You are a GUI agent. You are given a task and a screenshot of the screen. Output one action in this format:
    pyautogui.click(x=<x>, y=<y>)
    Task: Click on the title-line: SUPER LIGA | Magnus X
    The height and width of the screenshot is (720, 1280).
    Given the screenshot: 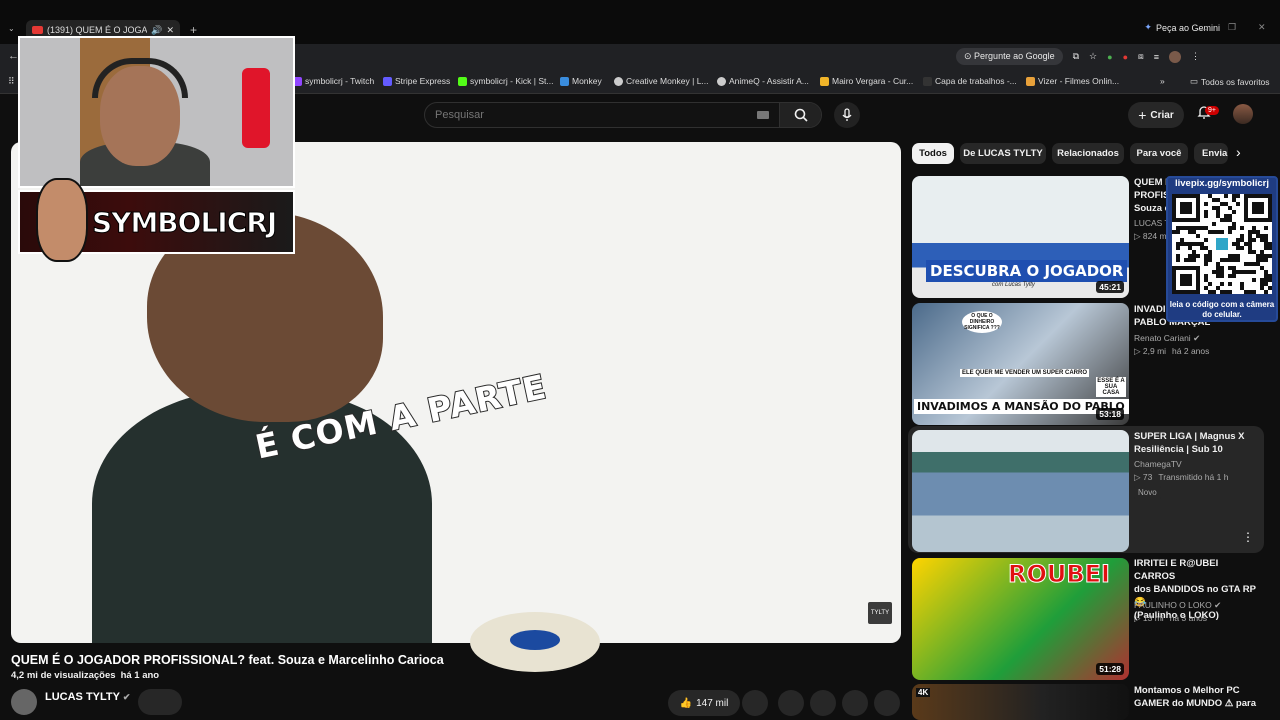 What is the action you would take?
    pyautogui.click(x=1189, y=436)
    